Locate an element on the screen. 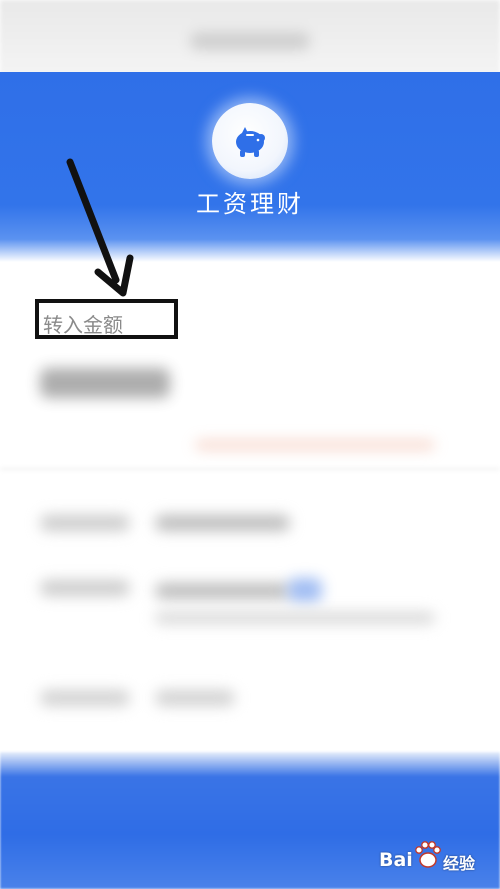 This screenshot has height=889, width=500. watermark-text-right: 经验 is located at coordinates (459, 863).